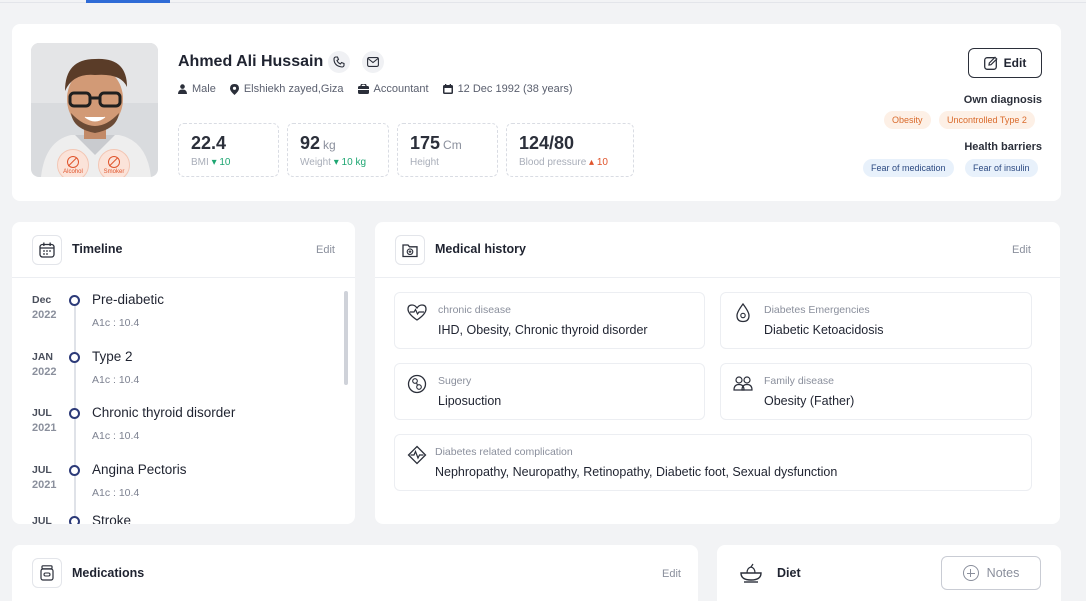  What do you see at coordinates (234, 89) in the screenshot?
I see `location-pin-icon` at bounding box center [234, 89].